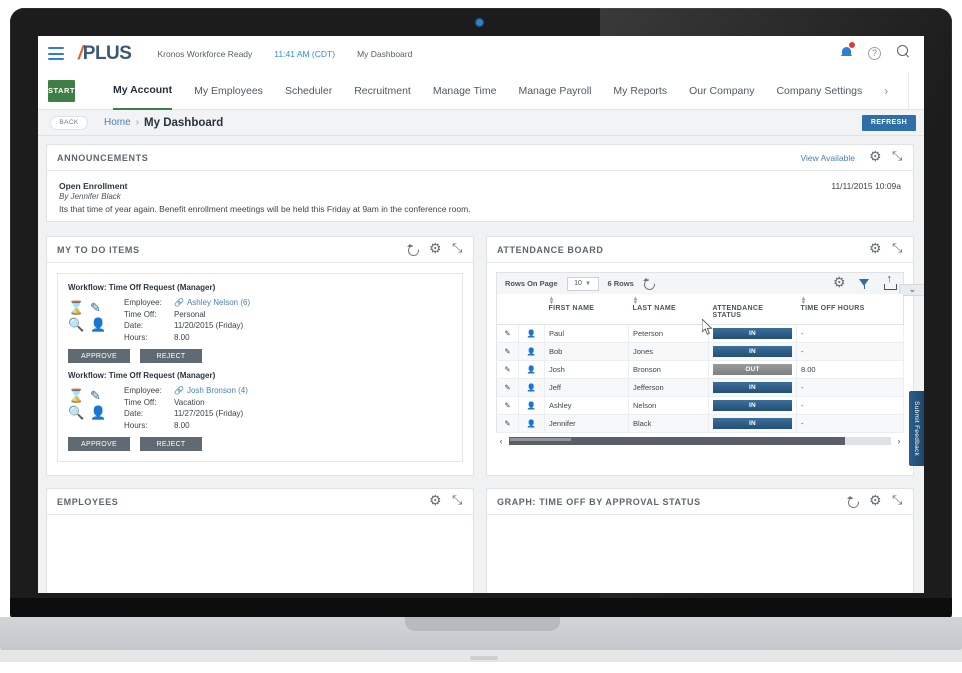 The width and height of the screenshot is (962, 673). I want to click on nav-item-manage-time: Manage Time, so click(465, 91).